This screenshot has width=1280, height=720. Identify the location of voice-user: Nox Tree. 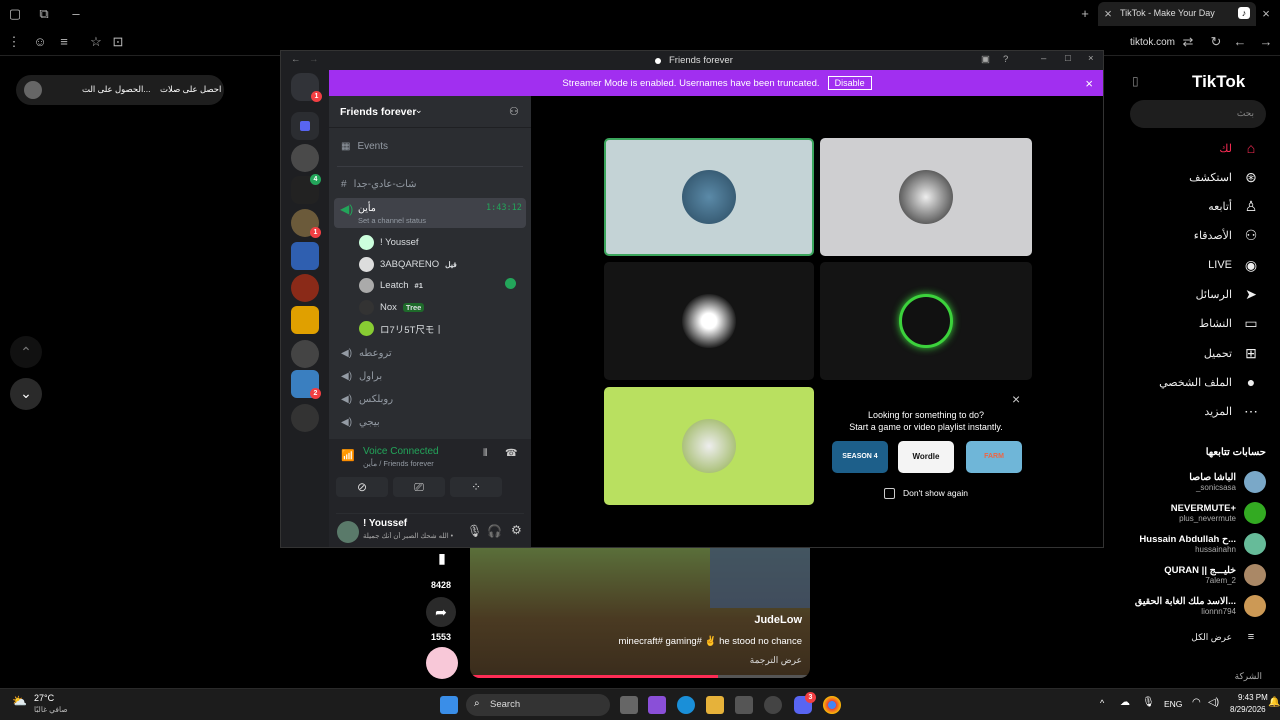
(392, 307).